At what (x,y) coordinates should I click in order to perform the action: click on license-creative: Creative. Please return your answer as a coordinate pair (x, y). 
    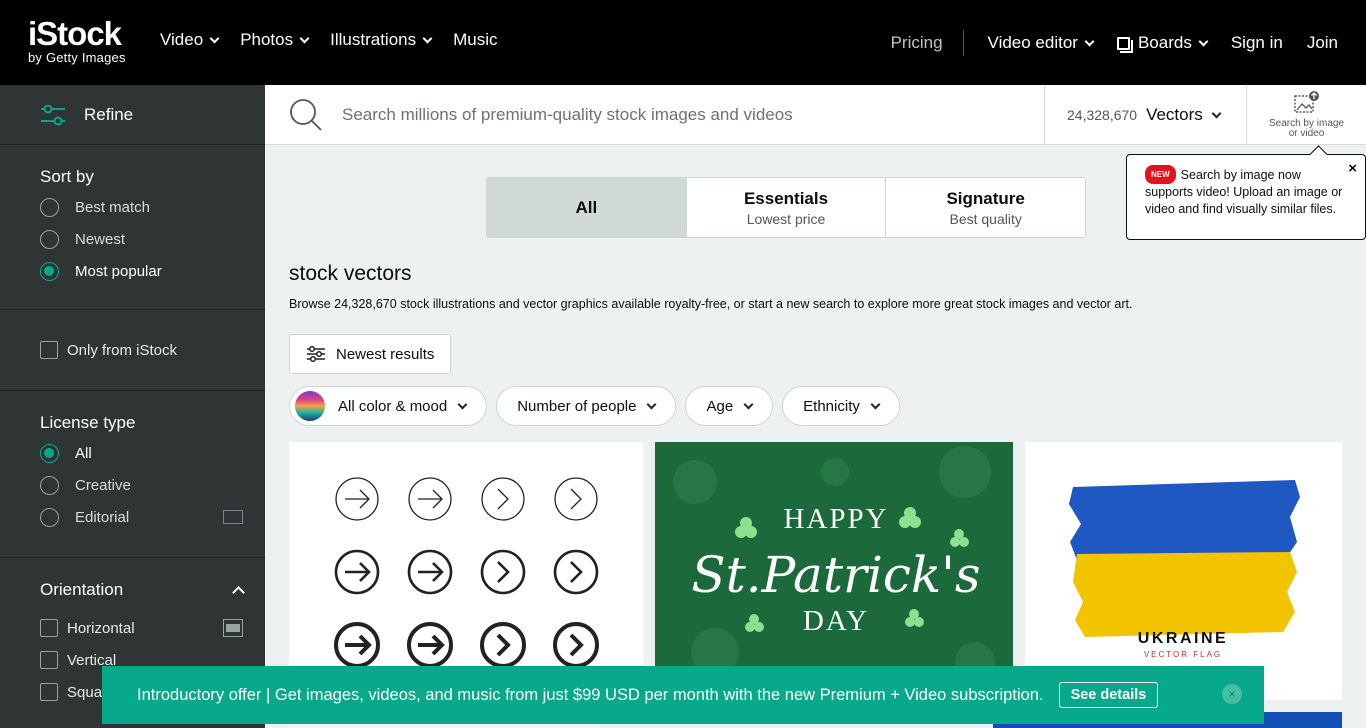
    Looking at the image, I should click on (152, 485).